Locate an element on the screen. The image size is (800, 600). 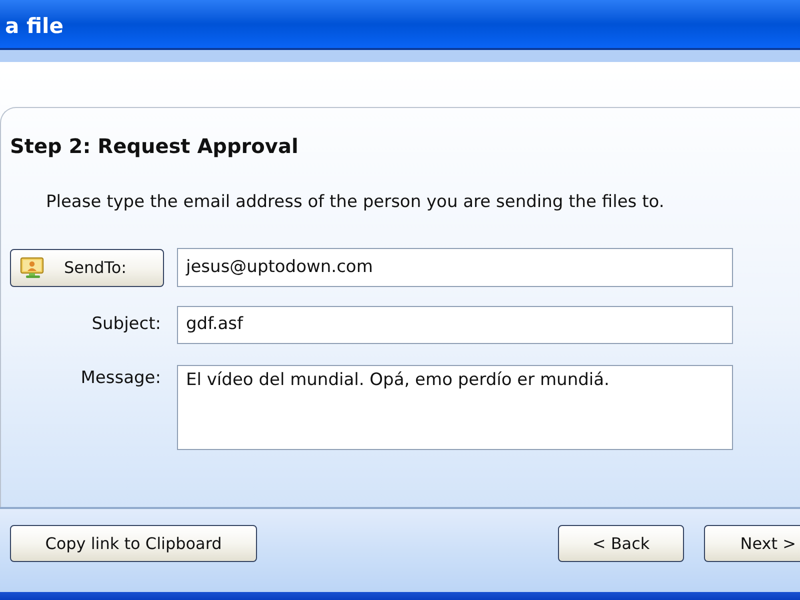
next-button: Next > is located at coordinates (752, 543).